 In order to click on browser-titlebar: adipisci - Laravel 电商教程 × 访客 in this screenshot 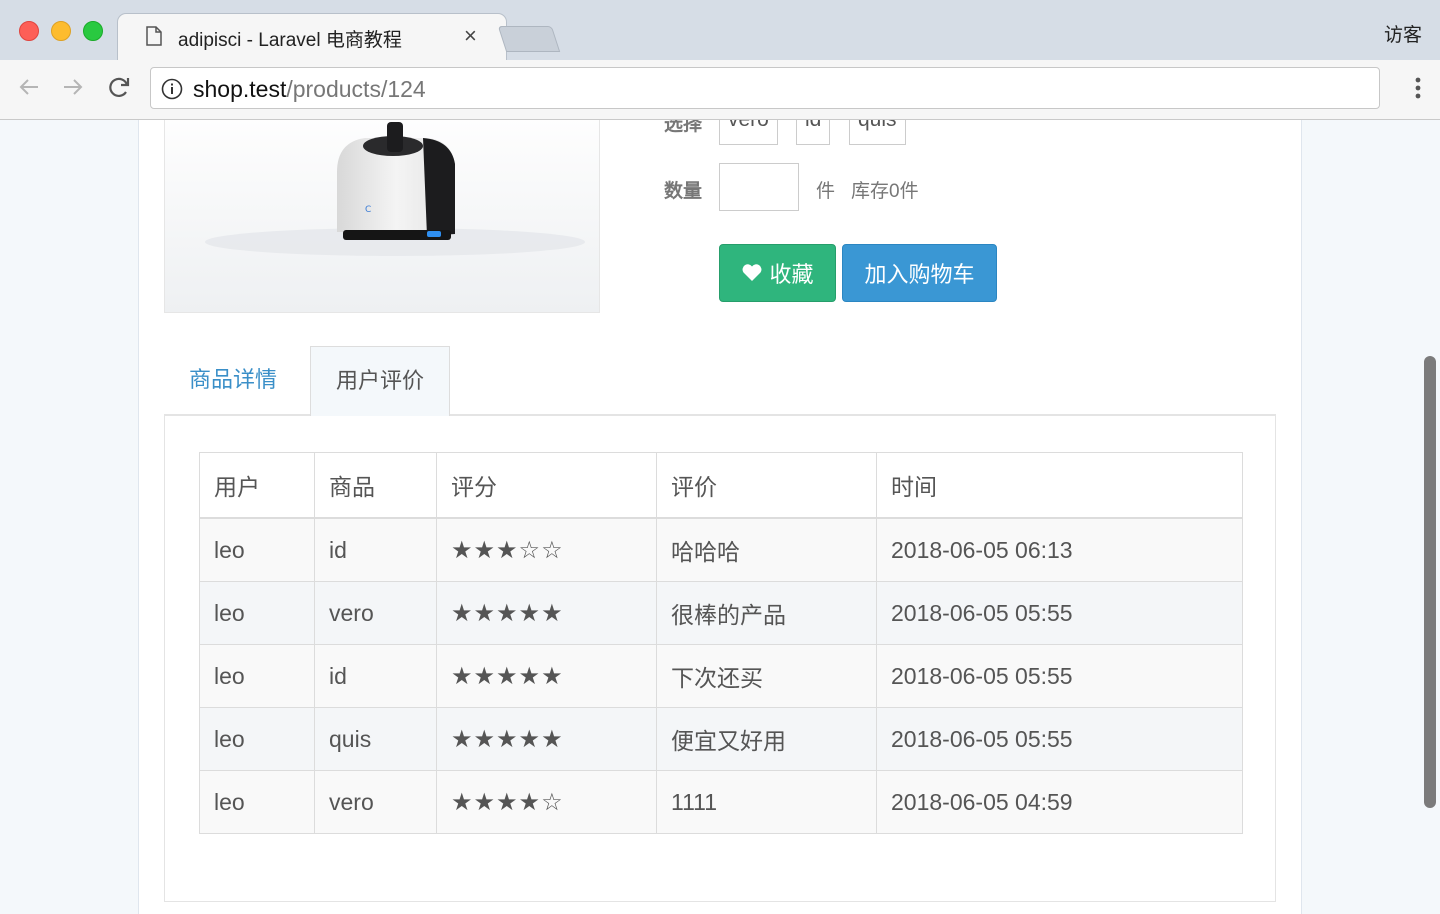, I will do `click(720, 30)`.